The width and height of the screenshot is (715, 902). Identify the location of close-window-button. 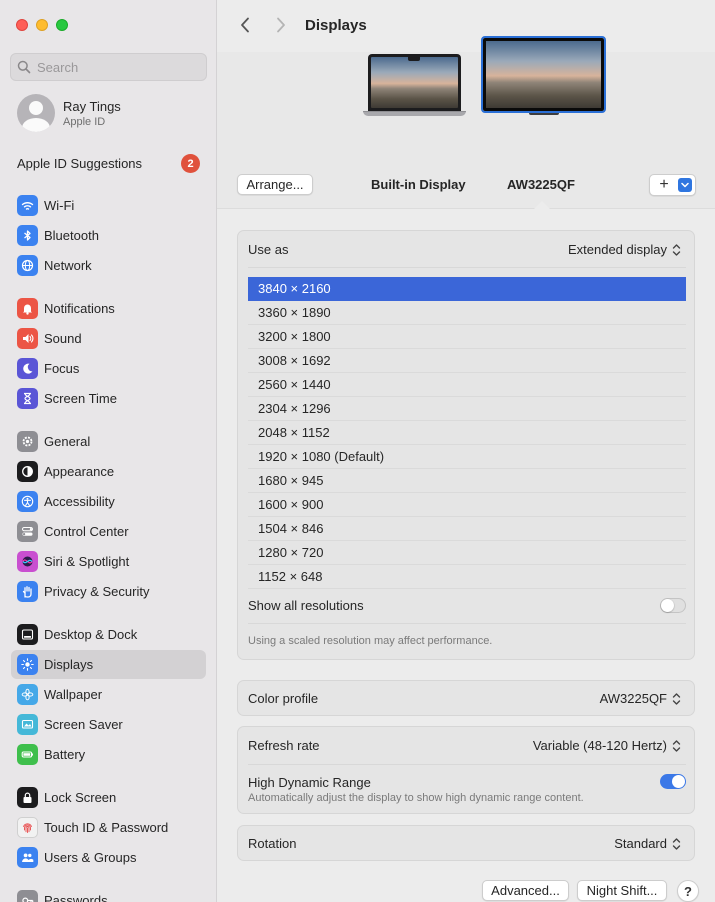
(22, 25).